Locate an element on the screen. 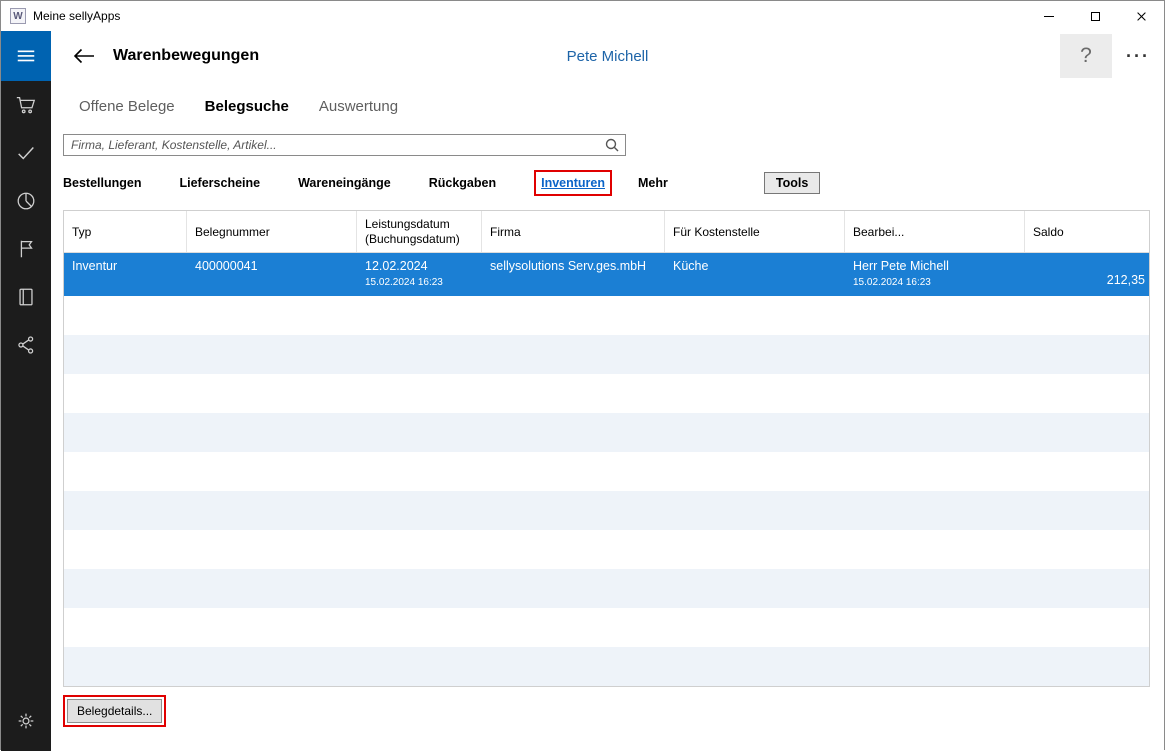 The image size is (1165, 751). settings-gear-icon is located at coordinates (26, 721).